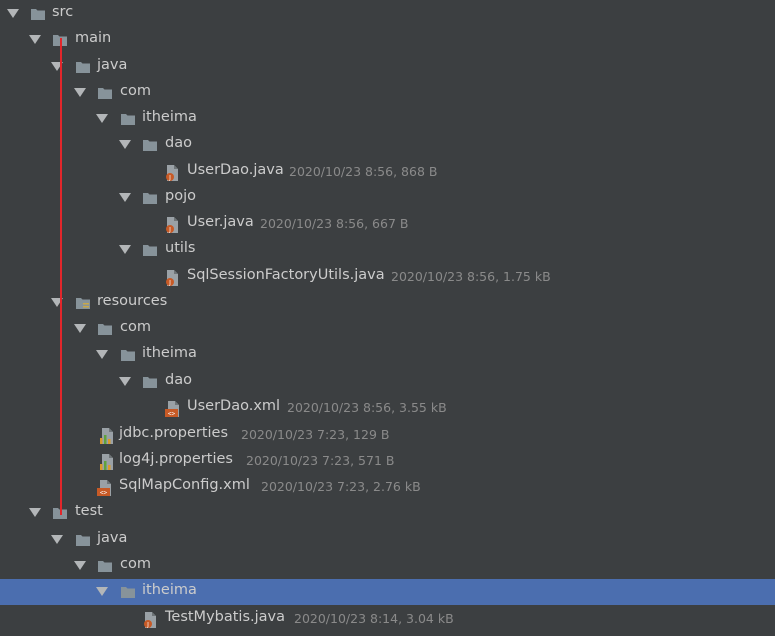 This screenshot has width=775, height=636. I want to click on tree-row-main-java-com: com, so click(387, 93).